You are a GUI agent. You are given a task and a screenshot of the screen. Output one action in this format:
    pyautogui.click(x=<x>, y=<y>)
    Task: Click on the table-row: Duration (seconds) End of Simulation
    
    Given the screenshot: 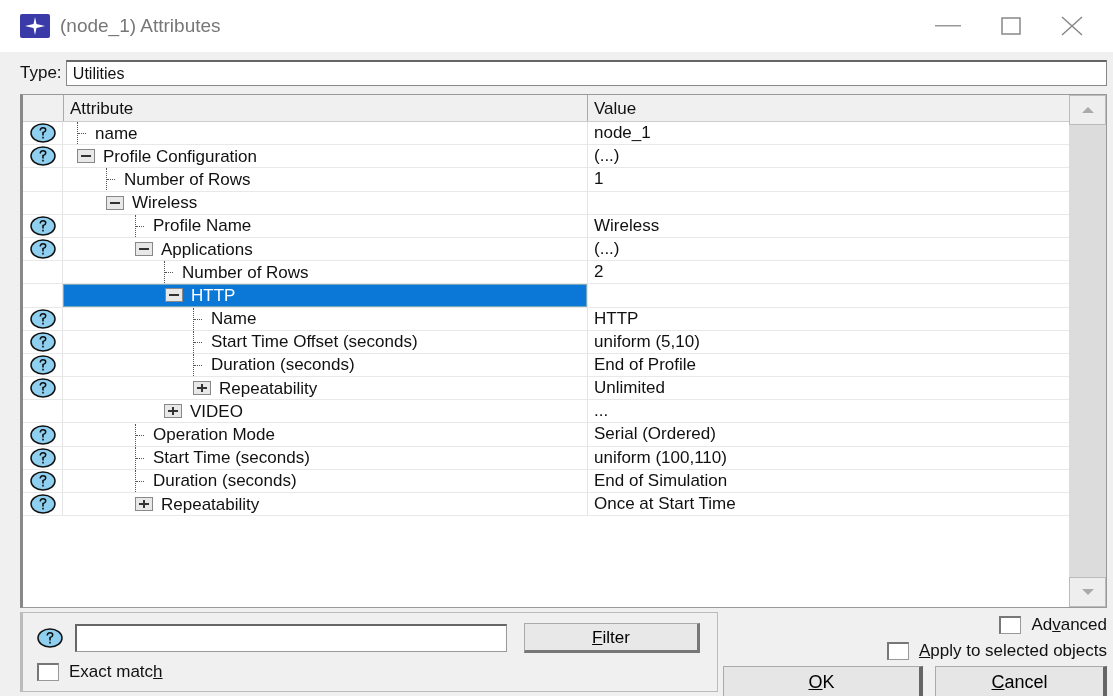 What is the action you would take?
    pyautogui.click(x=546, y=481)
    